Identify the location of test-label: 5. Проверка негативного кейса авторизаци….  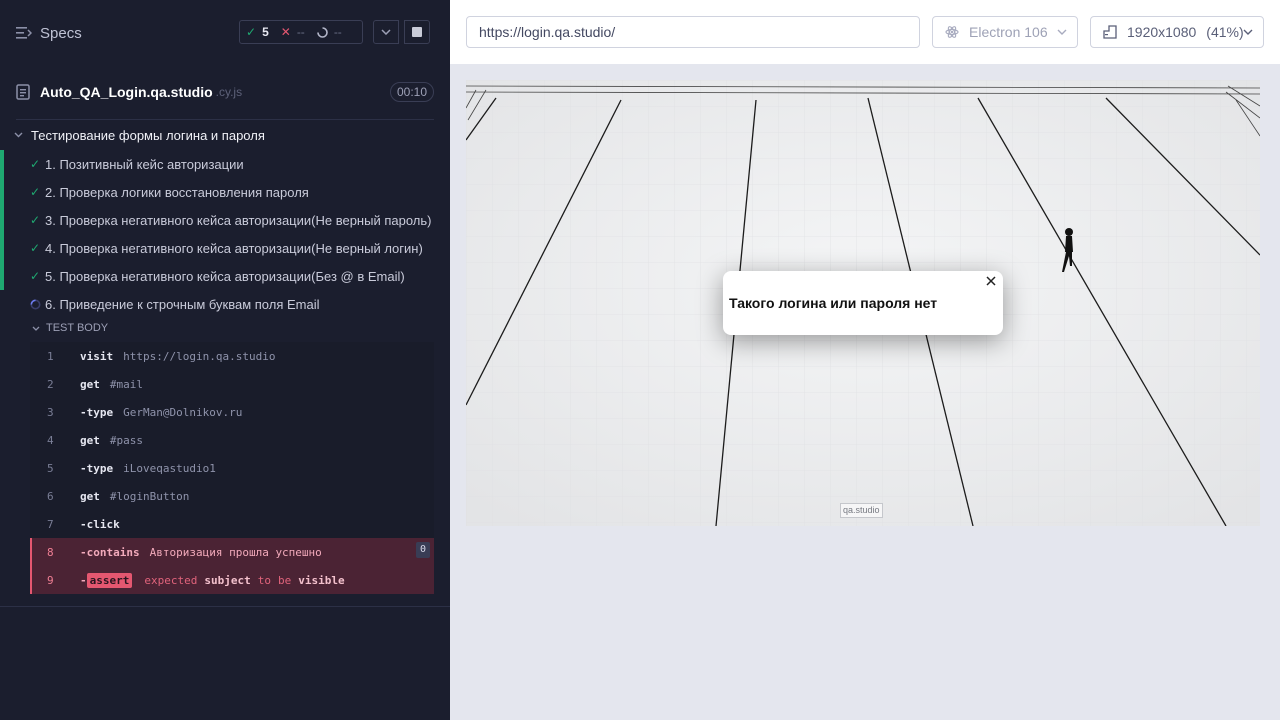
(225, 276).